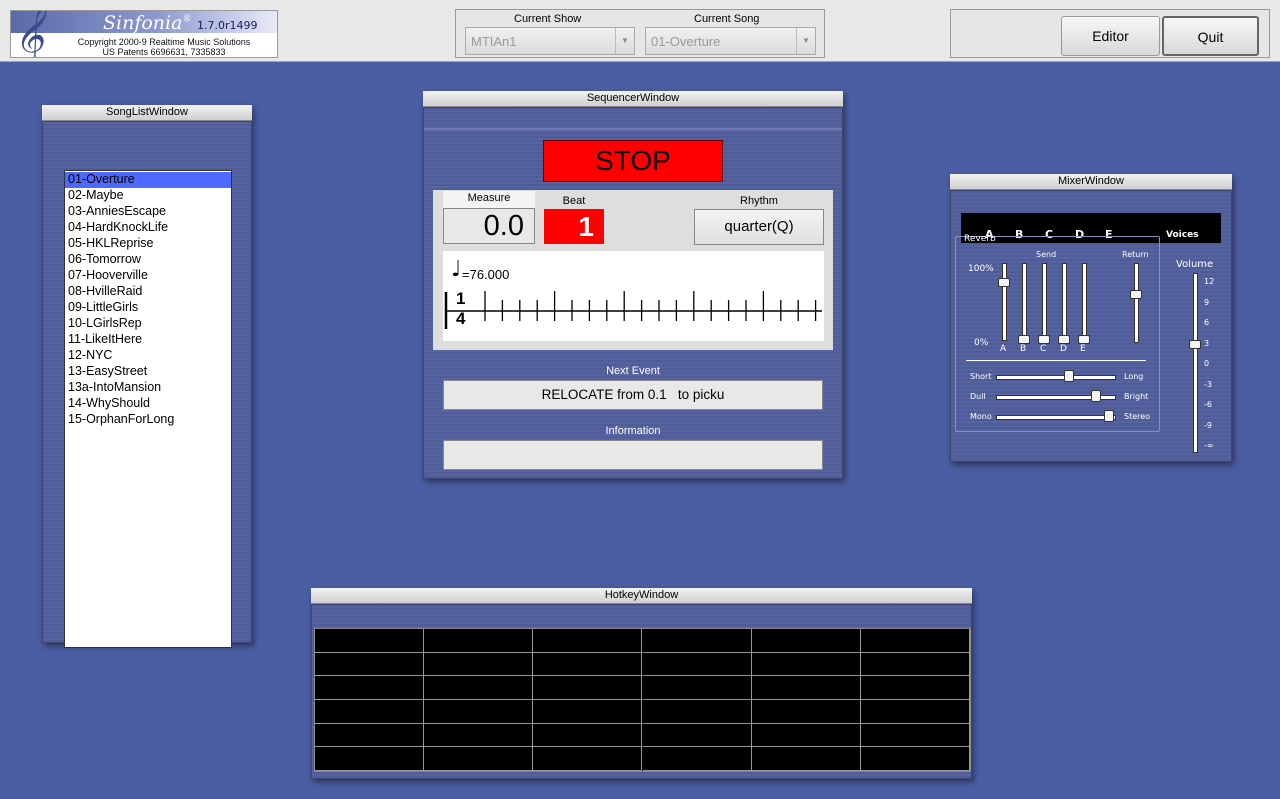 The image size is (1280, 799). What do you see at coordinates (148, 340) in the screenshot?
I see `list-item: 11-LikeItHere` at bounding box center [148, 340].